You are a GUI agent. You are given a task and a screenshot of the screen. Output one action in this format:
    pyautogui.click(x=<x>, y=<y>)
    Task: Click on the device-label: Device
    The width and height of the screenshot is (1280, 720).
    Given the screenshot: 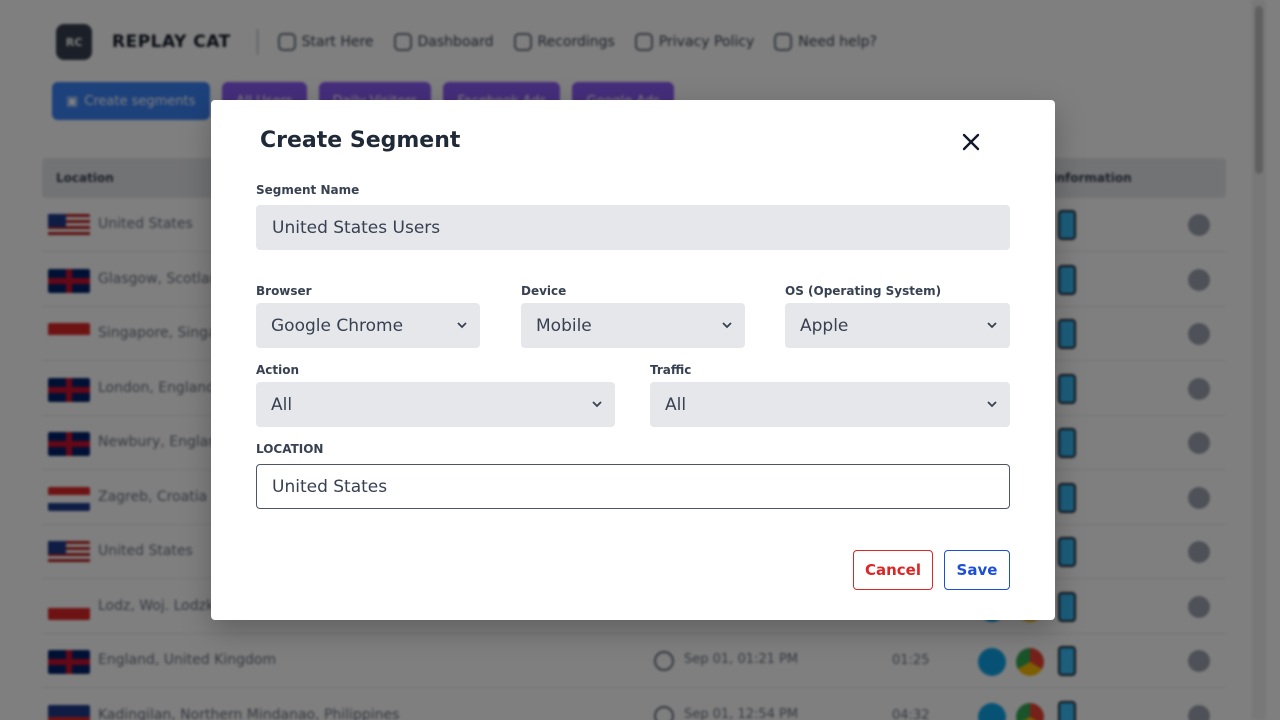 What is the action you would take?
    pyautogui.click(x=544, y=291)
    